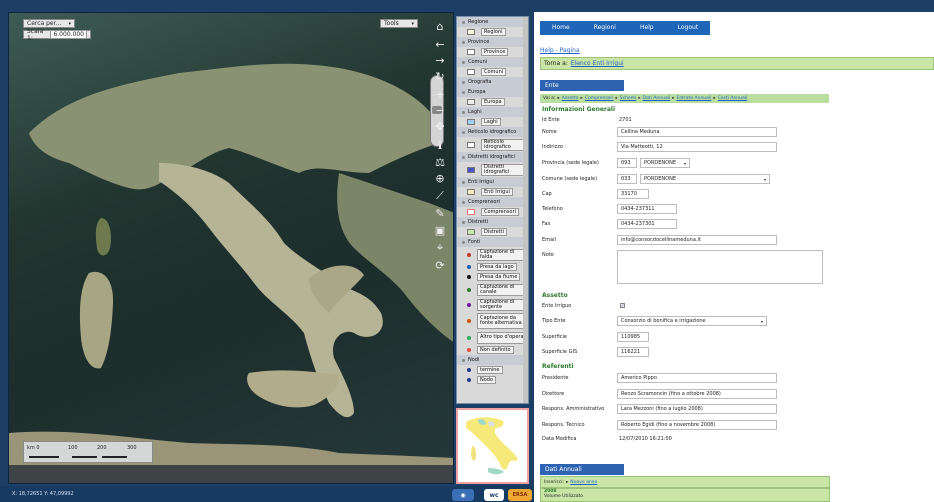  Describe the element at coordinates (570, 98) in the screenshot. I see `crumb-link-assetto: Assetto` at that location.